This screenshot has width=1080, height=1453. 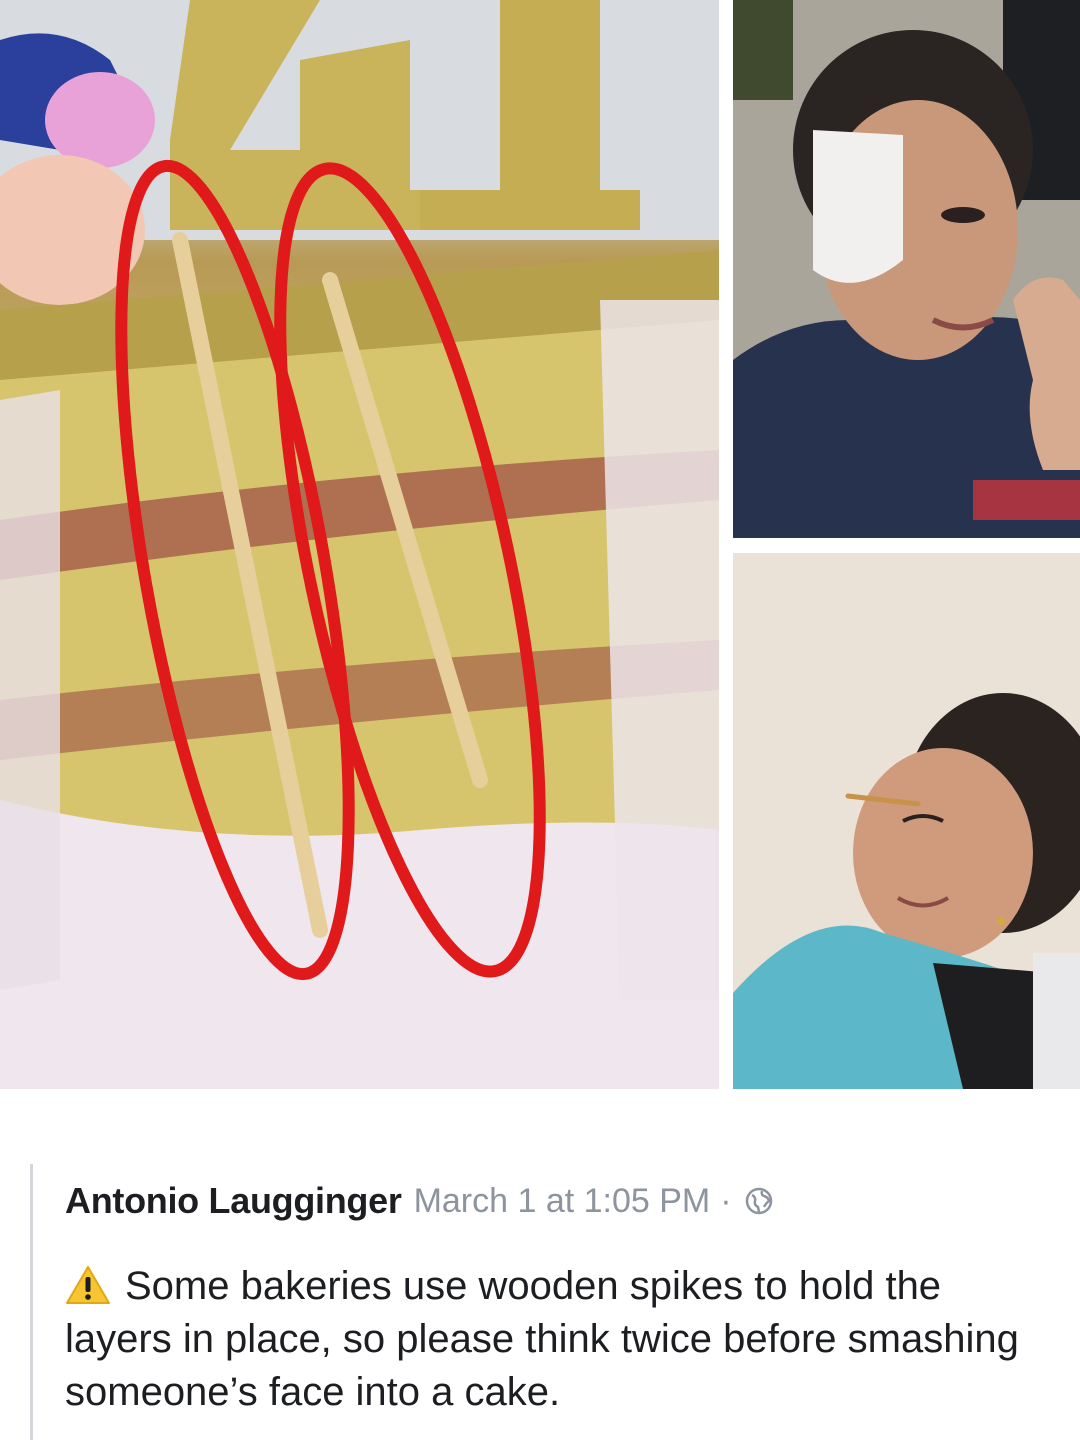 I want to click on eye-patch-illustration, so click(x=906, y=269).